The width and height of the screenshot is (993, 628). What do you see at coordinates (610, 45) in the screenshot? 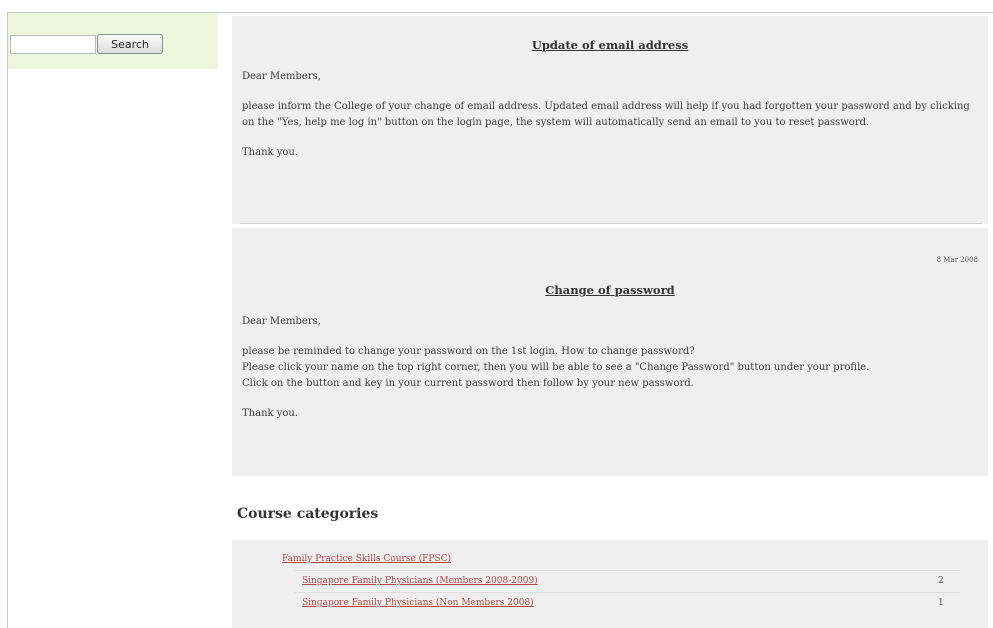
I see `news-title-email: Update of email address` at bounding box center [610, 45].